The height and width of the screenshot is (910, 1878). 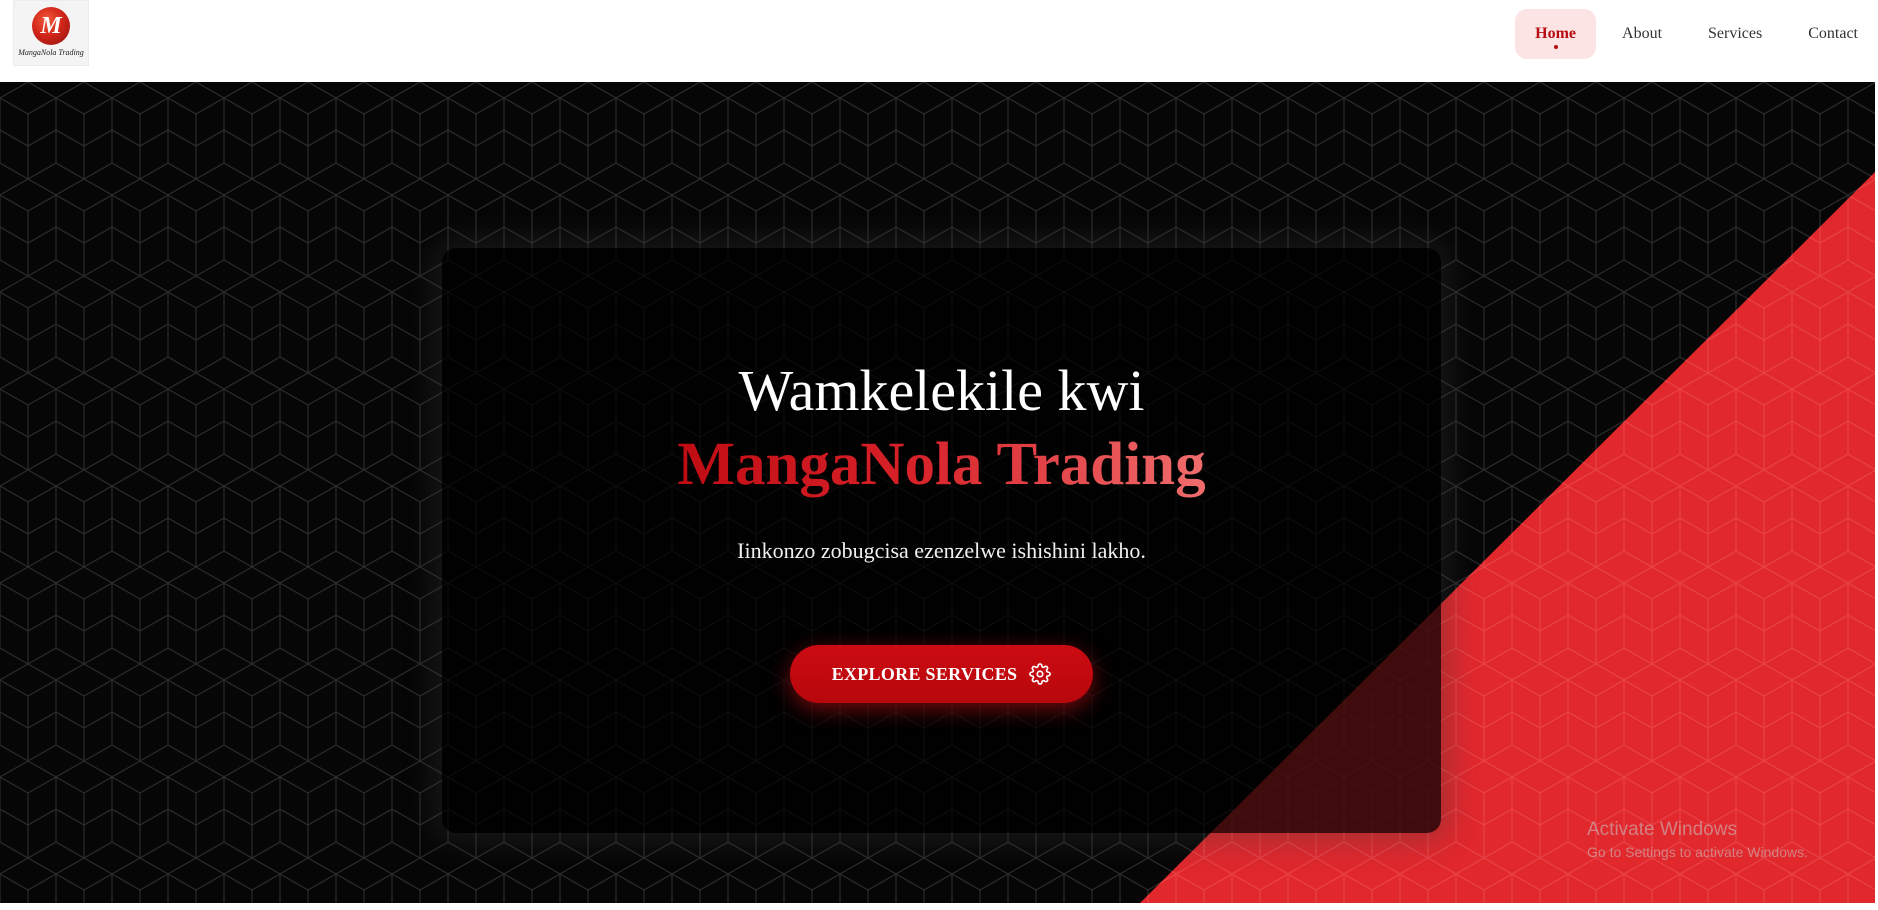 I want to click on logo-monogram: M, so click(x=51, y=26).